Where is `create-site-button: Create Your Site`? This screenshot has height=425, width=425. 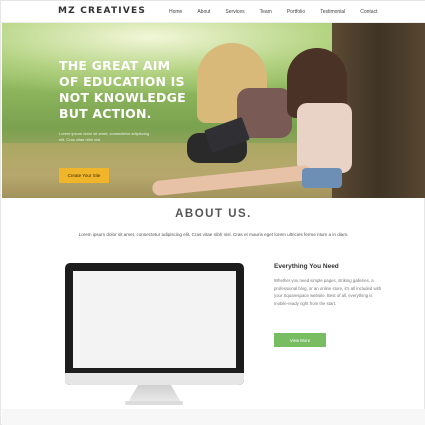 create-site-button: Create Your Site is located at coordinates (84, 175).